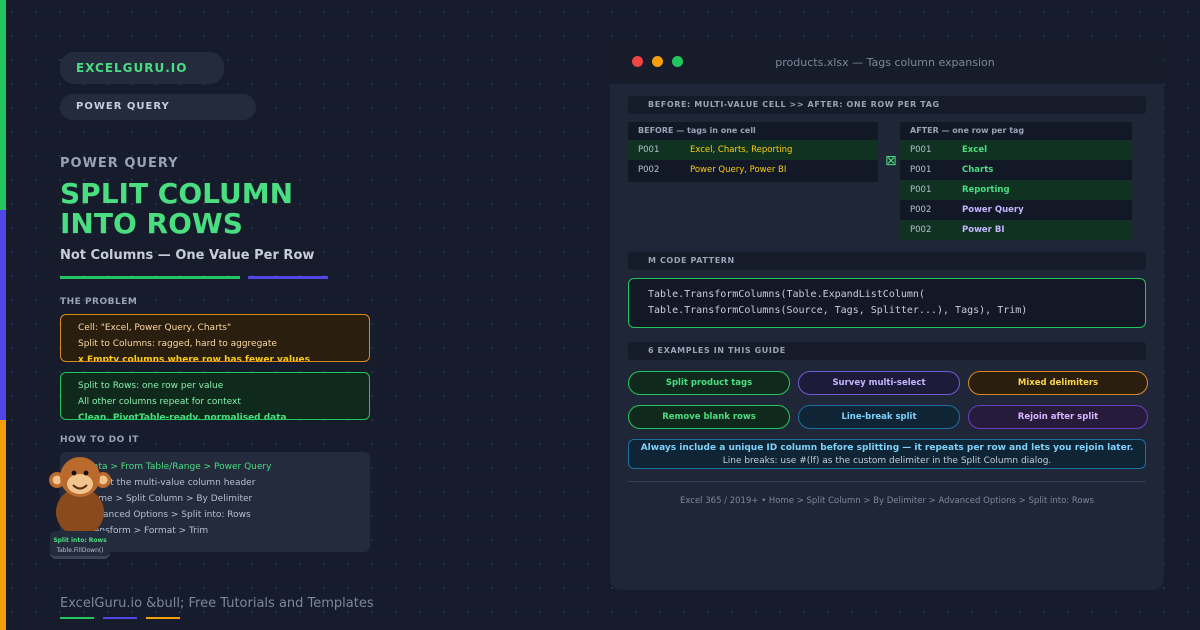  I want to click on howto-step: Home > Split Column > By Delimiter, so click(169, 499).